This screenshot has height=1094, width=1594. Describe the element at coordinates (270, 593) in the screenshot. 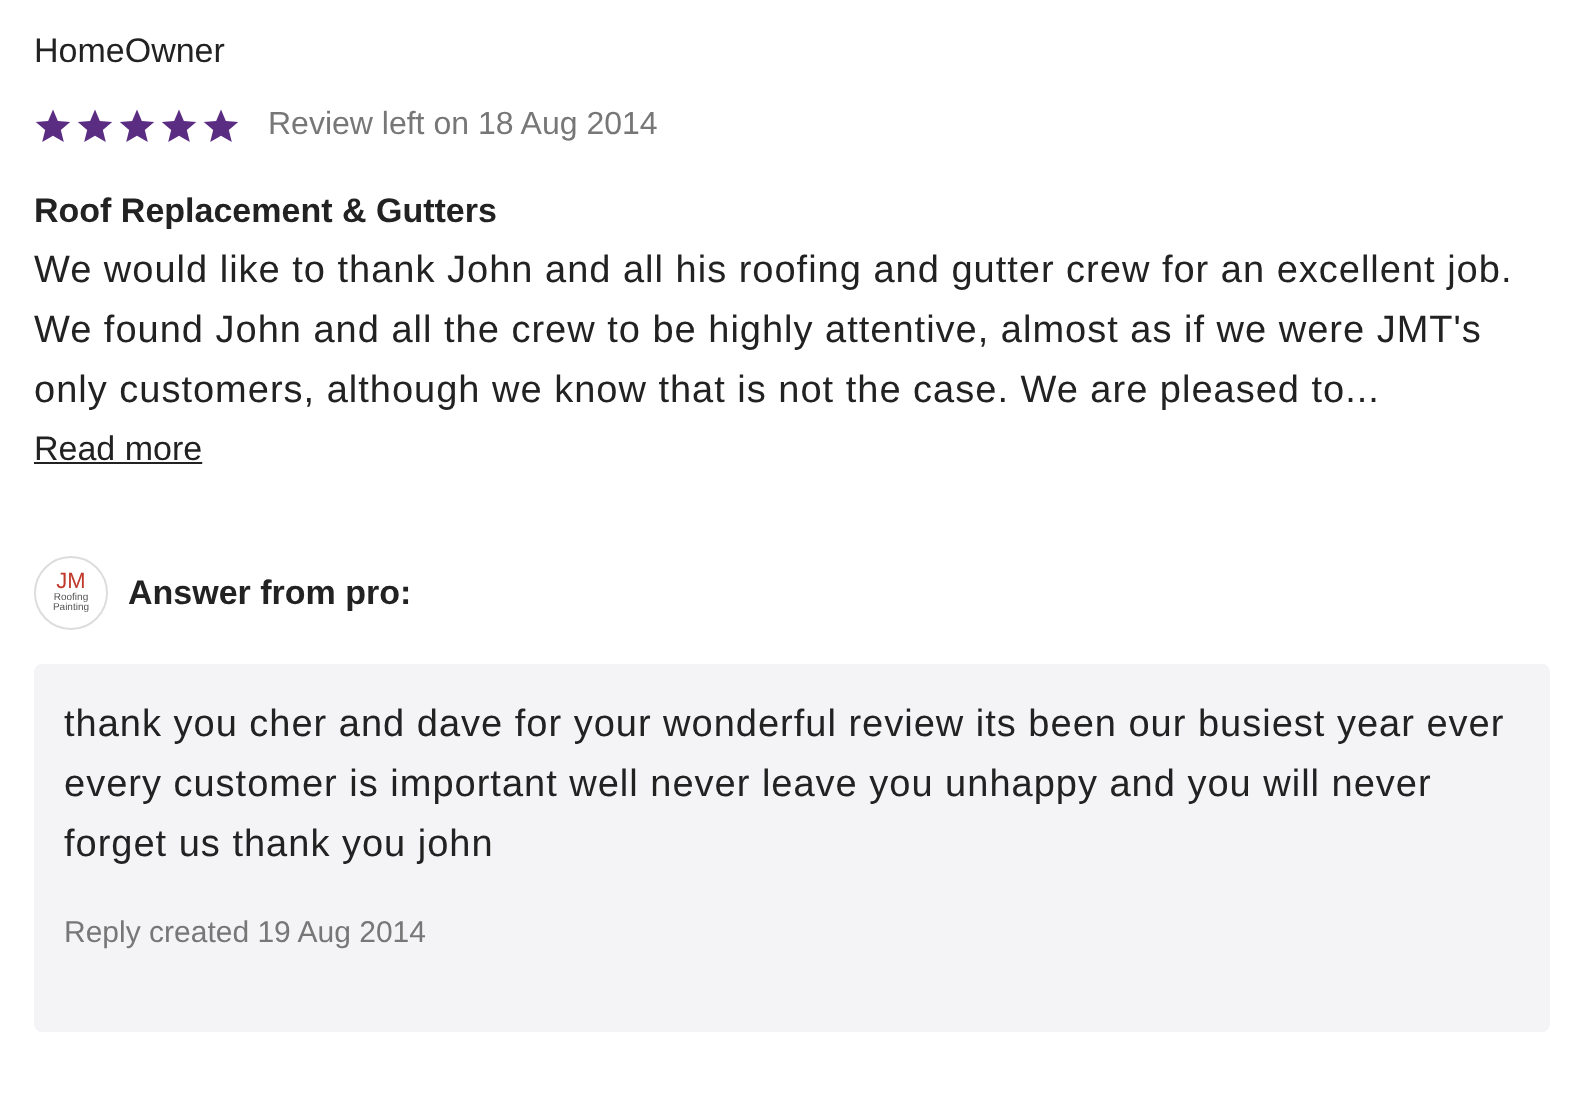

I see `answer-heading: Answer from pro:` at that location.